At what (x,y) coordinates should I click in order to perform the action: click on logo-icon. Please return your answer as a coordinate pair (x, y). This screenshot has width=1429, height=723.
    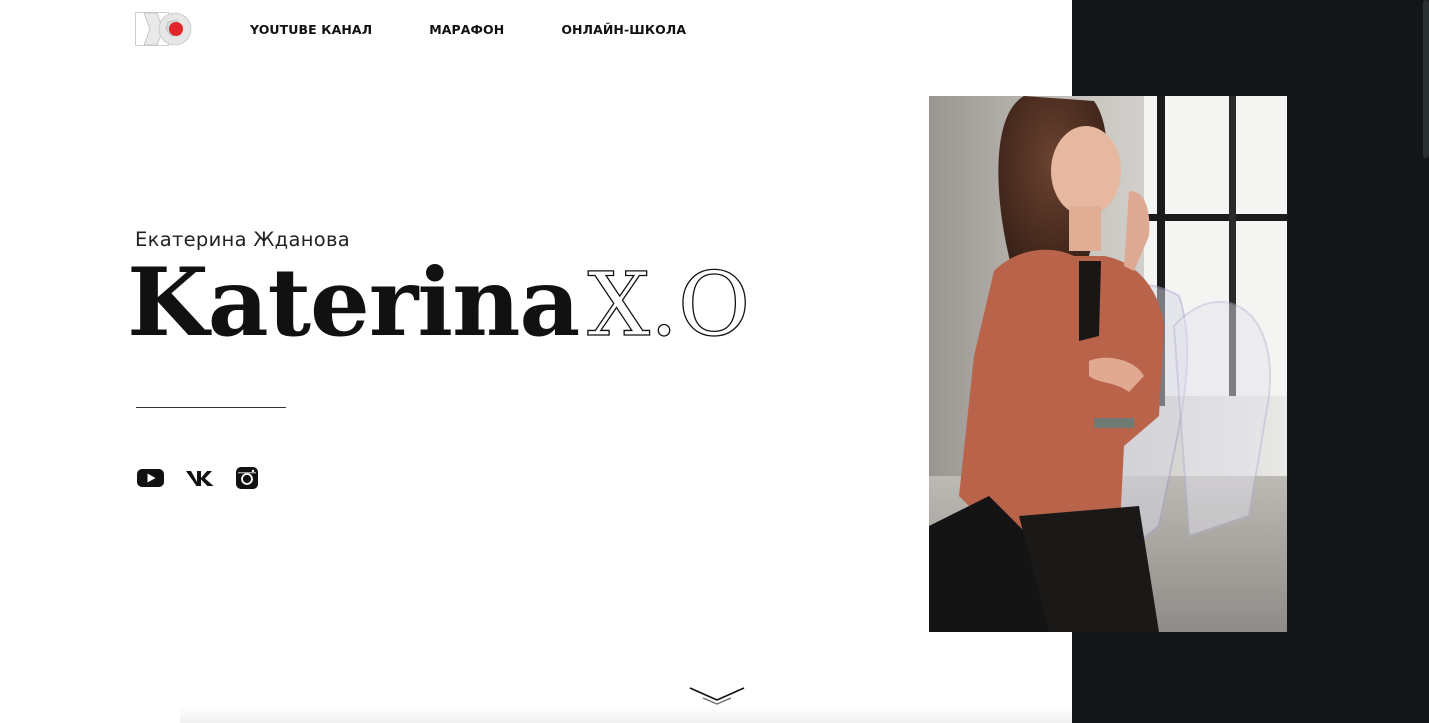
    Looking at the image, I should click on (163, 29).